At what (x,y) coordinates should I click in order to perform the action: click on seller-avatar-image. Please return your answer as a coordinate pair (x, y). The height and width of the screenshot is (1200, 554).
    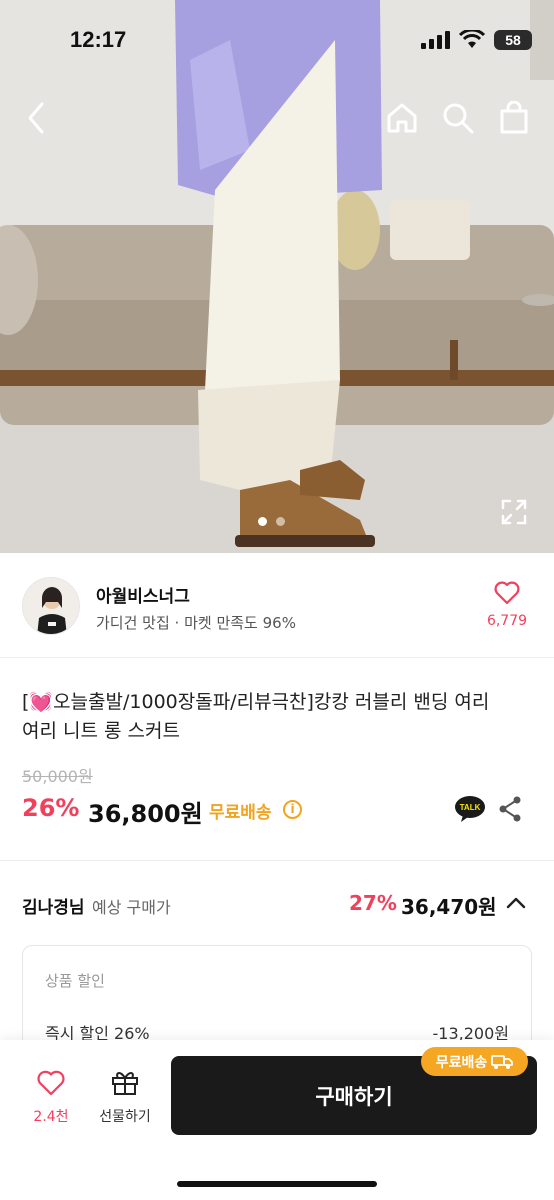
    Looking at the image, I should click on (51, 606).